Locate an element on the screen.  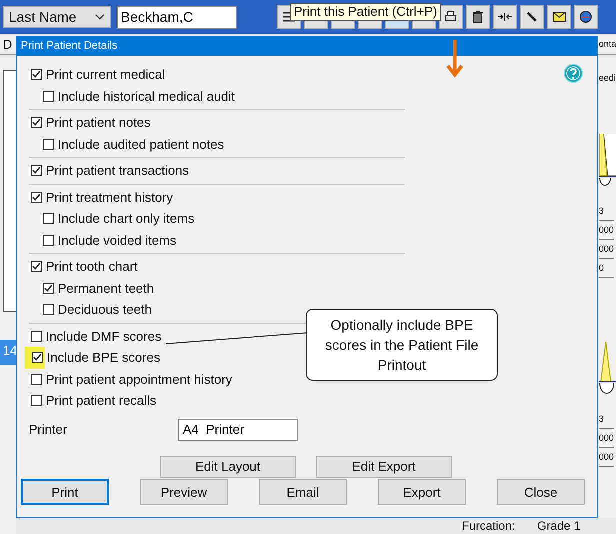
furcation-value: Grade 1 is located at coordinates (559, 526).